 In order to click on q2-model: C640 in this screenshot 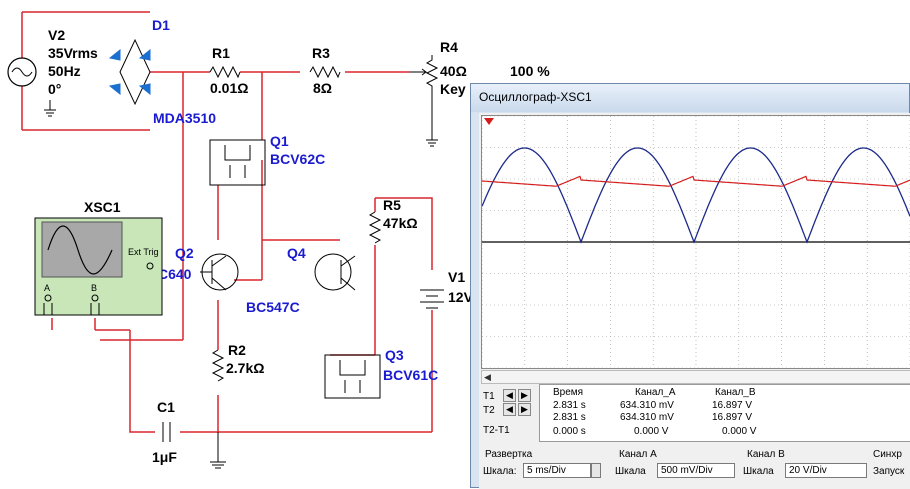, I will do `click(175, 274)`.